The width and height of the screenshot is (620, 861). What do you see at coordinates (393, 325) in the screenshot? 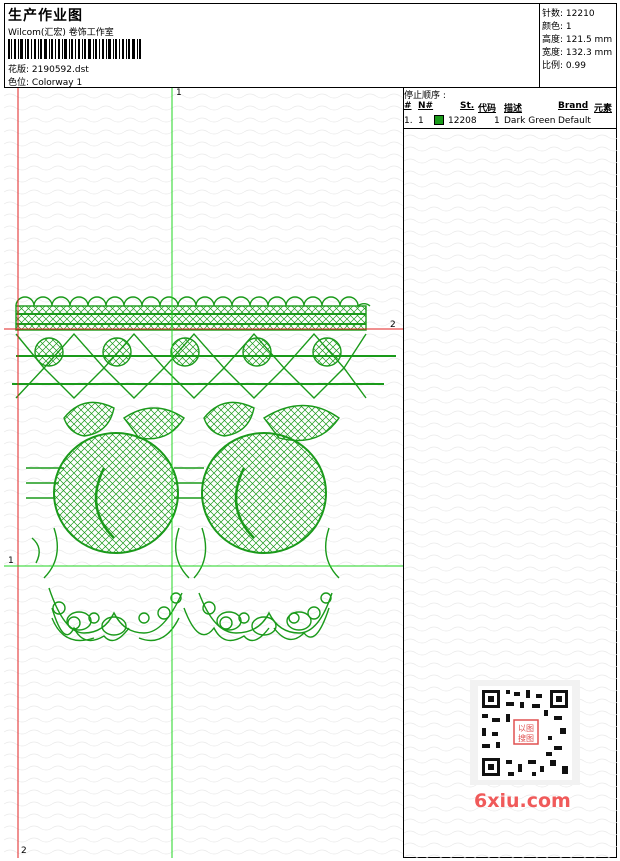
I see `guide-label-right: 2` at bounding box center [393, 325].